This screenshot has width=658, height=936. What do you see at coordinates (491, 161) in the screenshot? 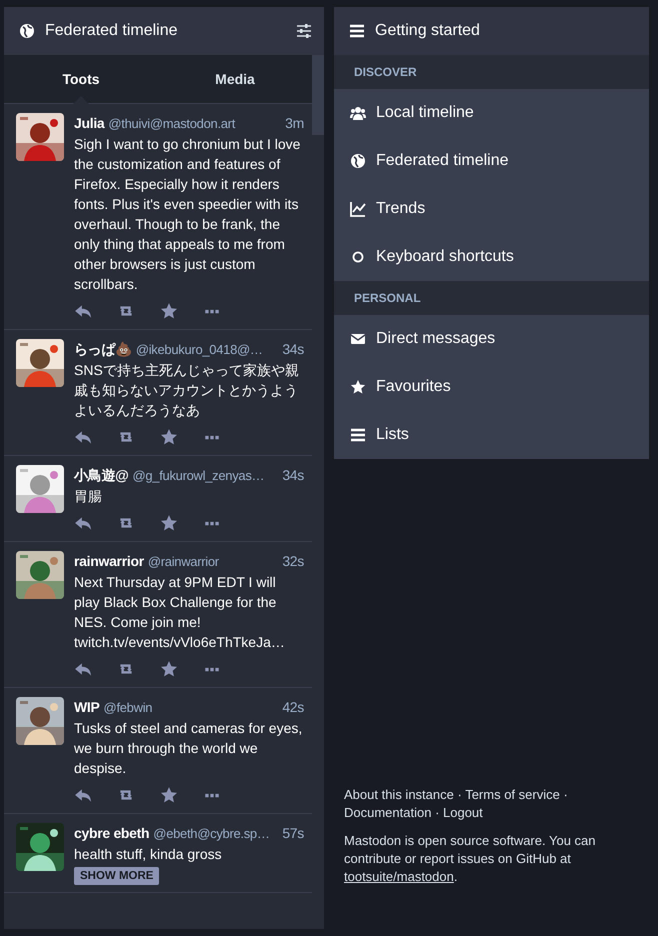
I see `menu-item: Federated timeline` at bounding box center [491, 161].